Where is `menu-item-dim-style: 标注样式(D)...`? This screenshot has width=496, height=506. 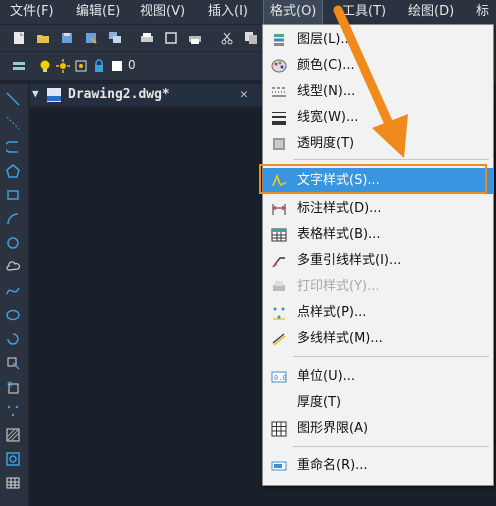
menu-item-dim-style: 标注样式(D)... is located at coordinates (378, 209).